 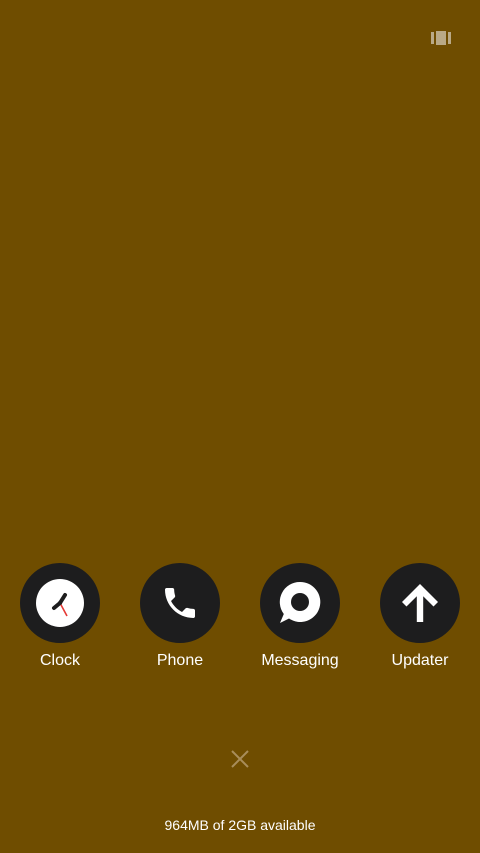 I want to click on messaging-app-icon-circle, so click(x=300, y=603).